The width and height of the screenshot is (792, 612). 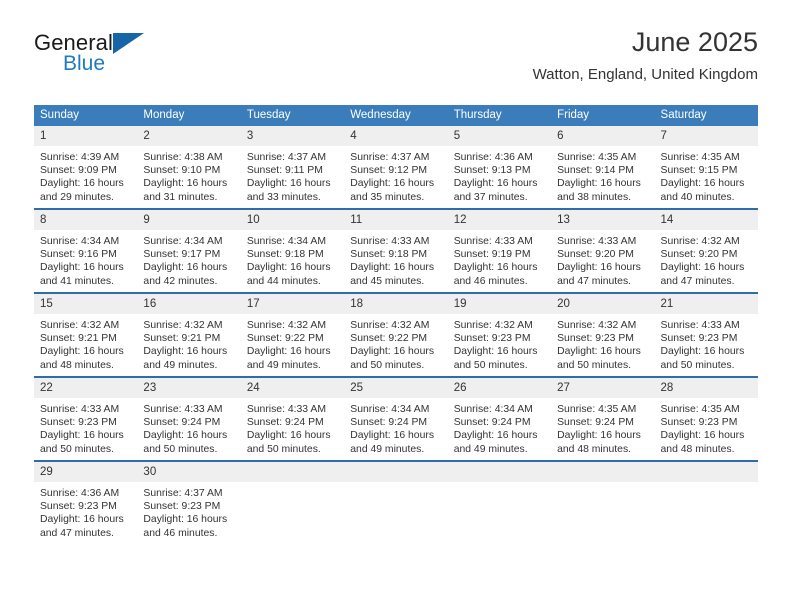 I want to click on day-number: 9, so click(x=189, y=220).